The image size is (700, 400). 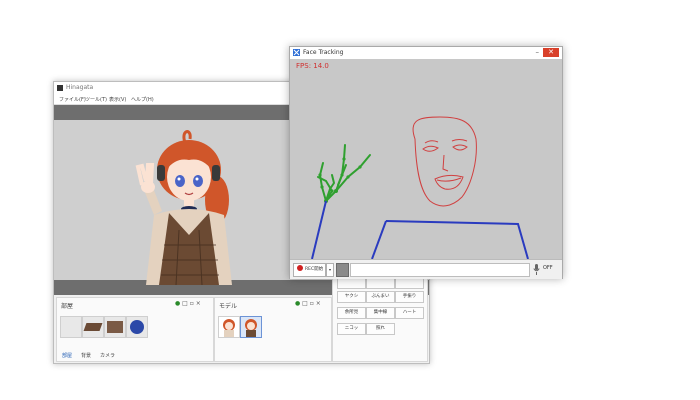 What do you see at coordinates (548, 268) in the screenshot?
I see `mic-off-label: OFF` at bounding box center [548, 268].